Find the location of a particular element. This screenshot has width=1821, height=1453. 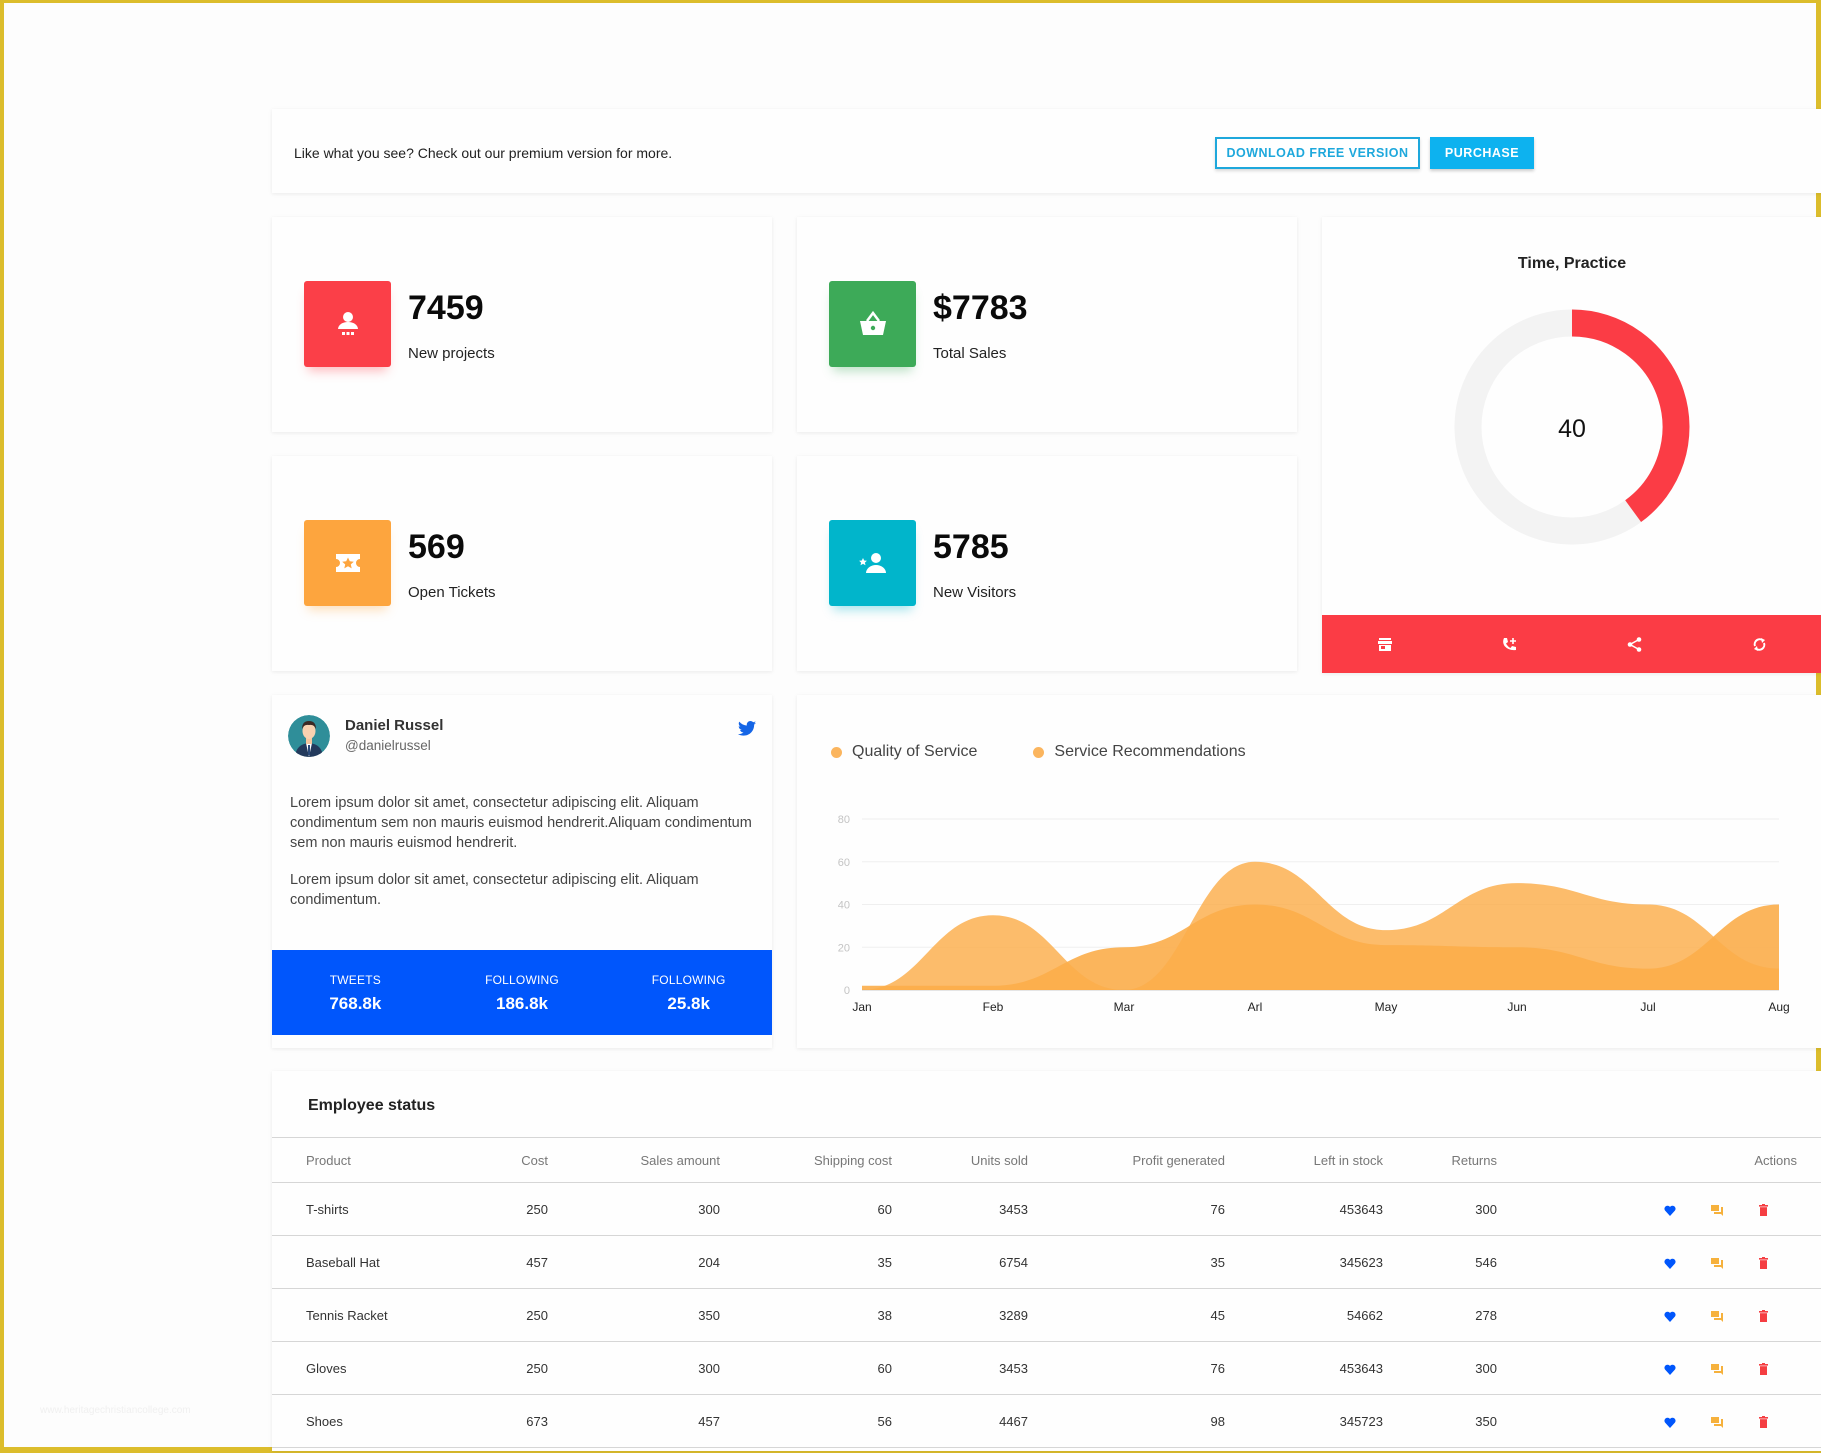

person-star-icon is located at coordinates (872, 563).